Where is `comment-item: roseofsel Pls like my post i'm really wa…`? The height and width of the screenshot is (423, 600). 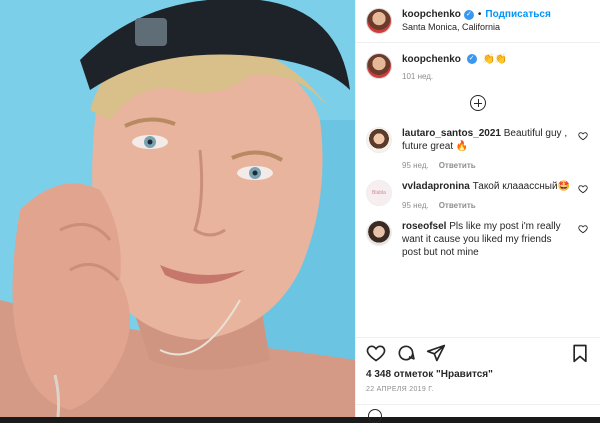 comment-item: roseofsel Pls like my post i'm really wa… is located at coordinates (478, 239).